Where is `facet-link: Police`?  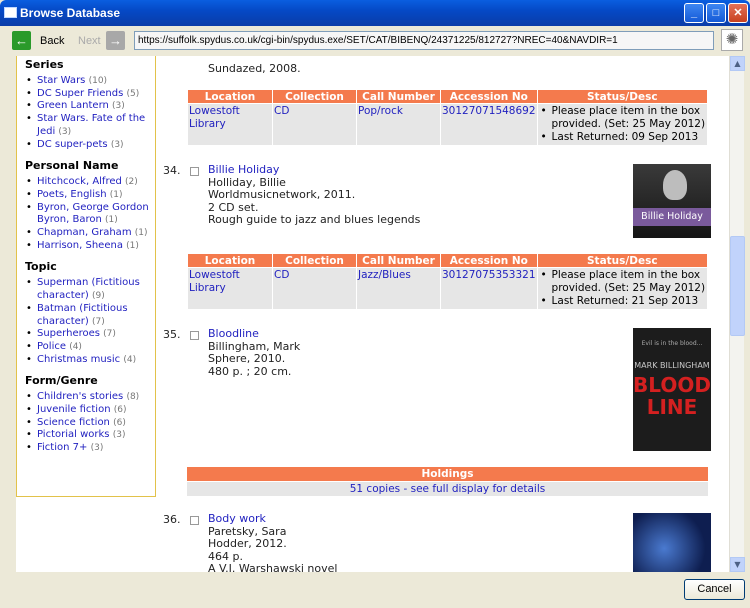
facet-link: Police is located at coordinates (51, 346).